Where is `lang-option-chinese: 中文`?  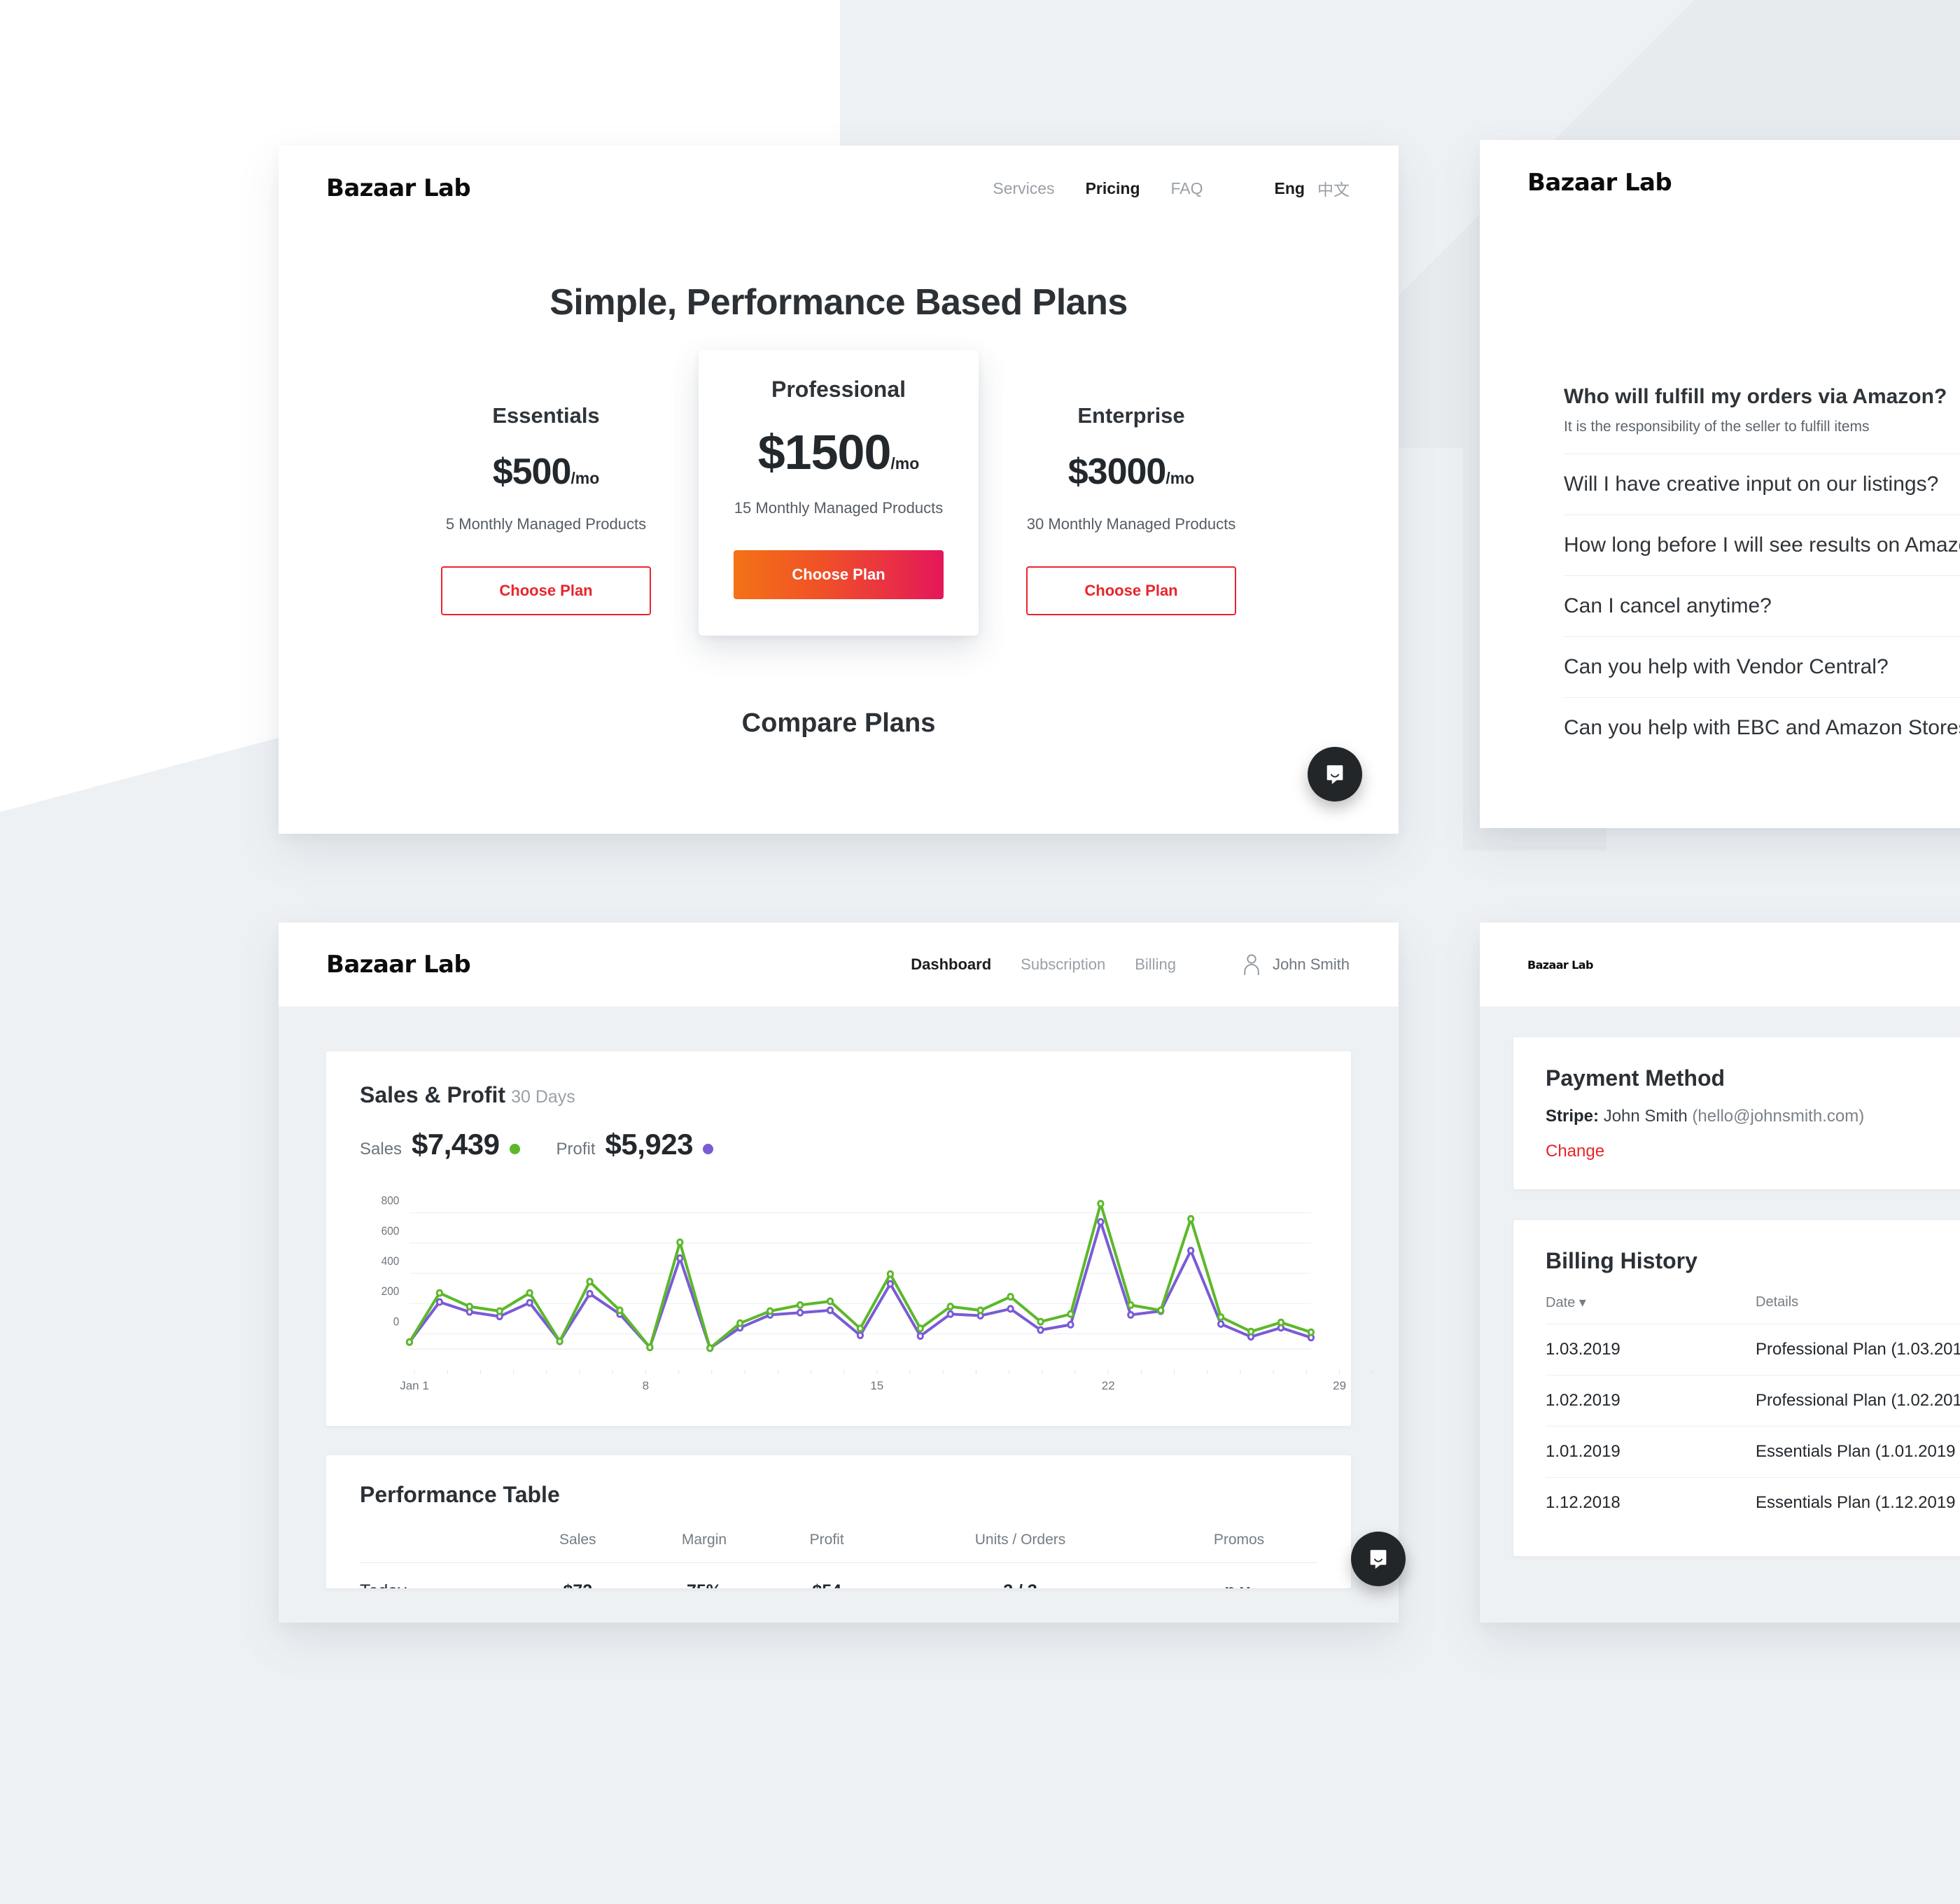 lang-option-chinese: 中文 is located at coordinates (1333, 188).